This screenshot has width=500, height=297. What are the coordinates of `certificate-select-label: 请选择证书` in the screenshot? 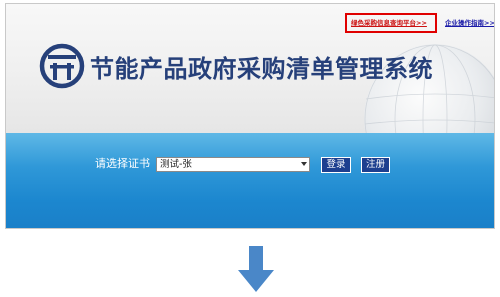 It's located at (122, 163).